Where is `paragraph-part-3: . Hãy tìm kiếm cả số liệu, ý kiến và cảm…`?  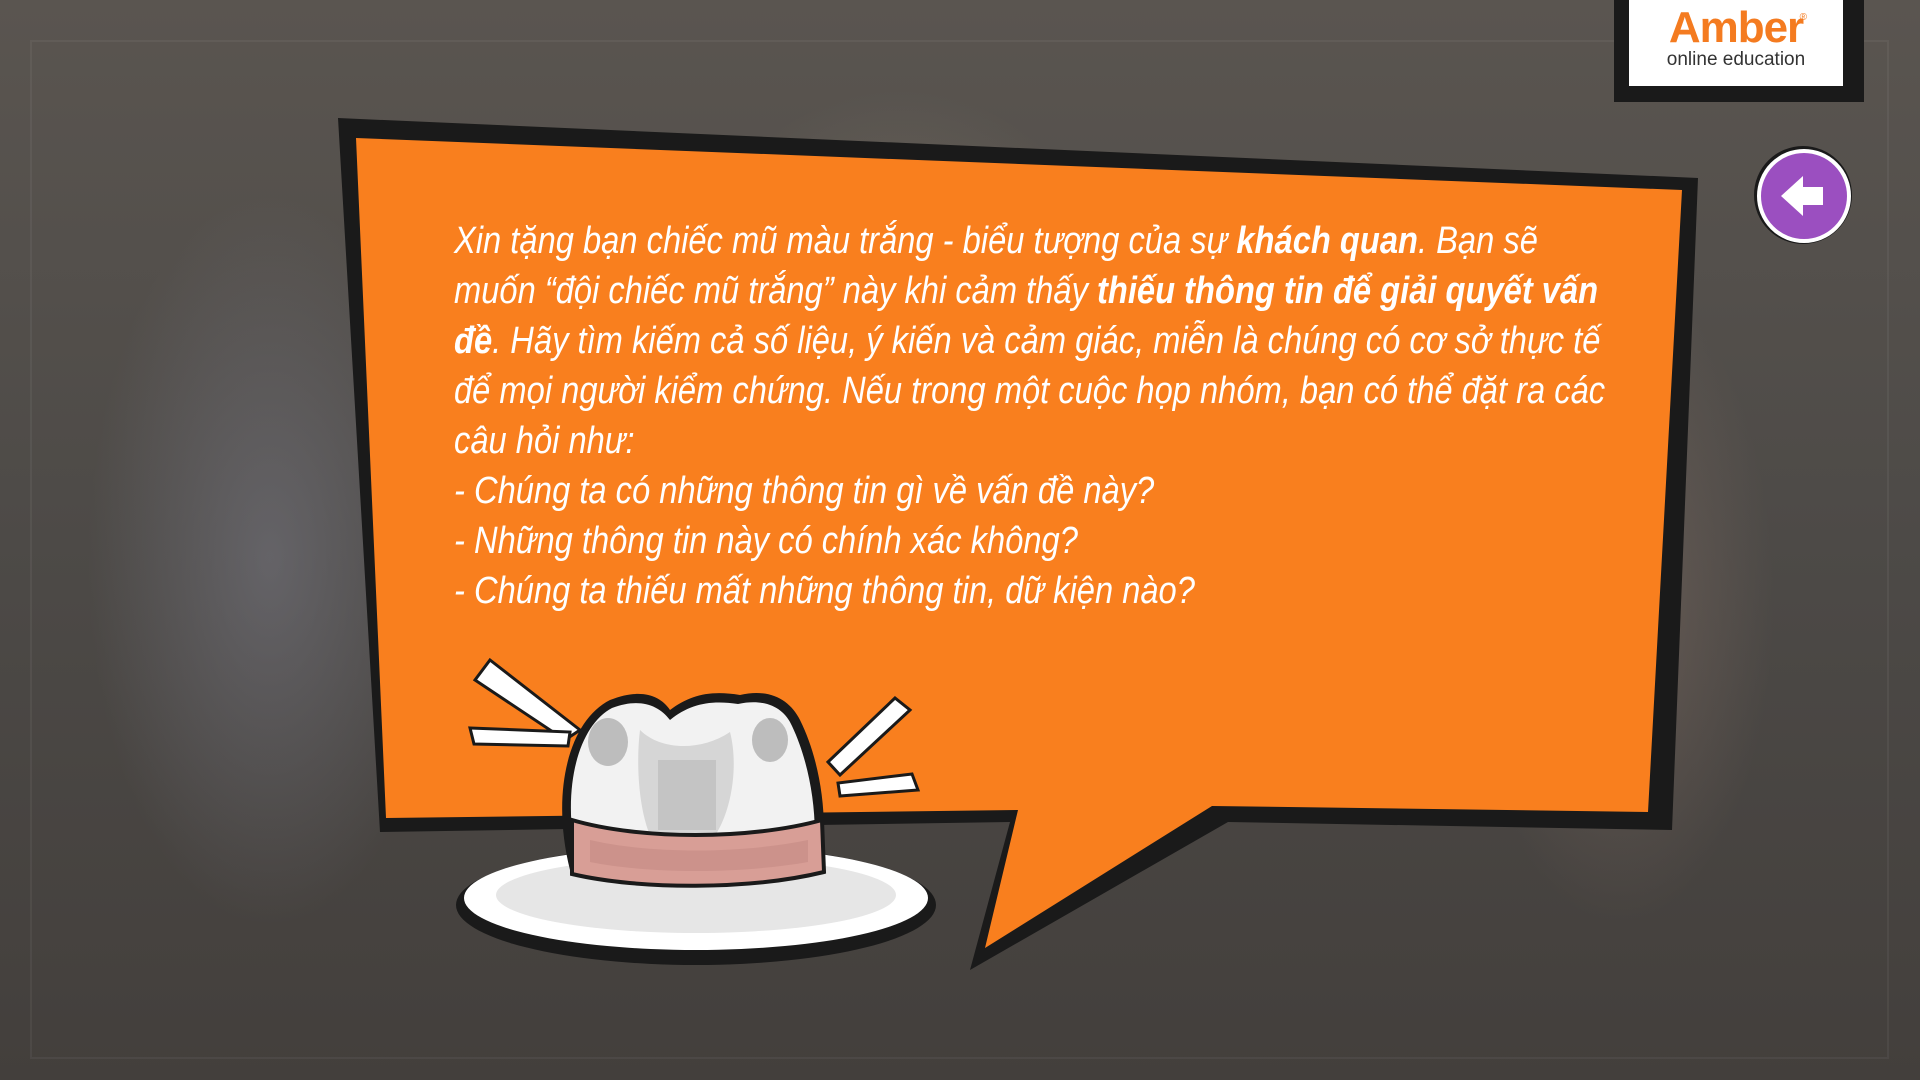 paragraph-part-3: . Hãy tìm kiếm cả số liệu, ý kiến và cảm… is located at coordinates (1030, 391).